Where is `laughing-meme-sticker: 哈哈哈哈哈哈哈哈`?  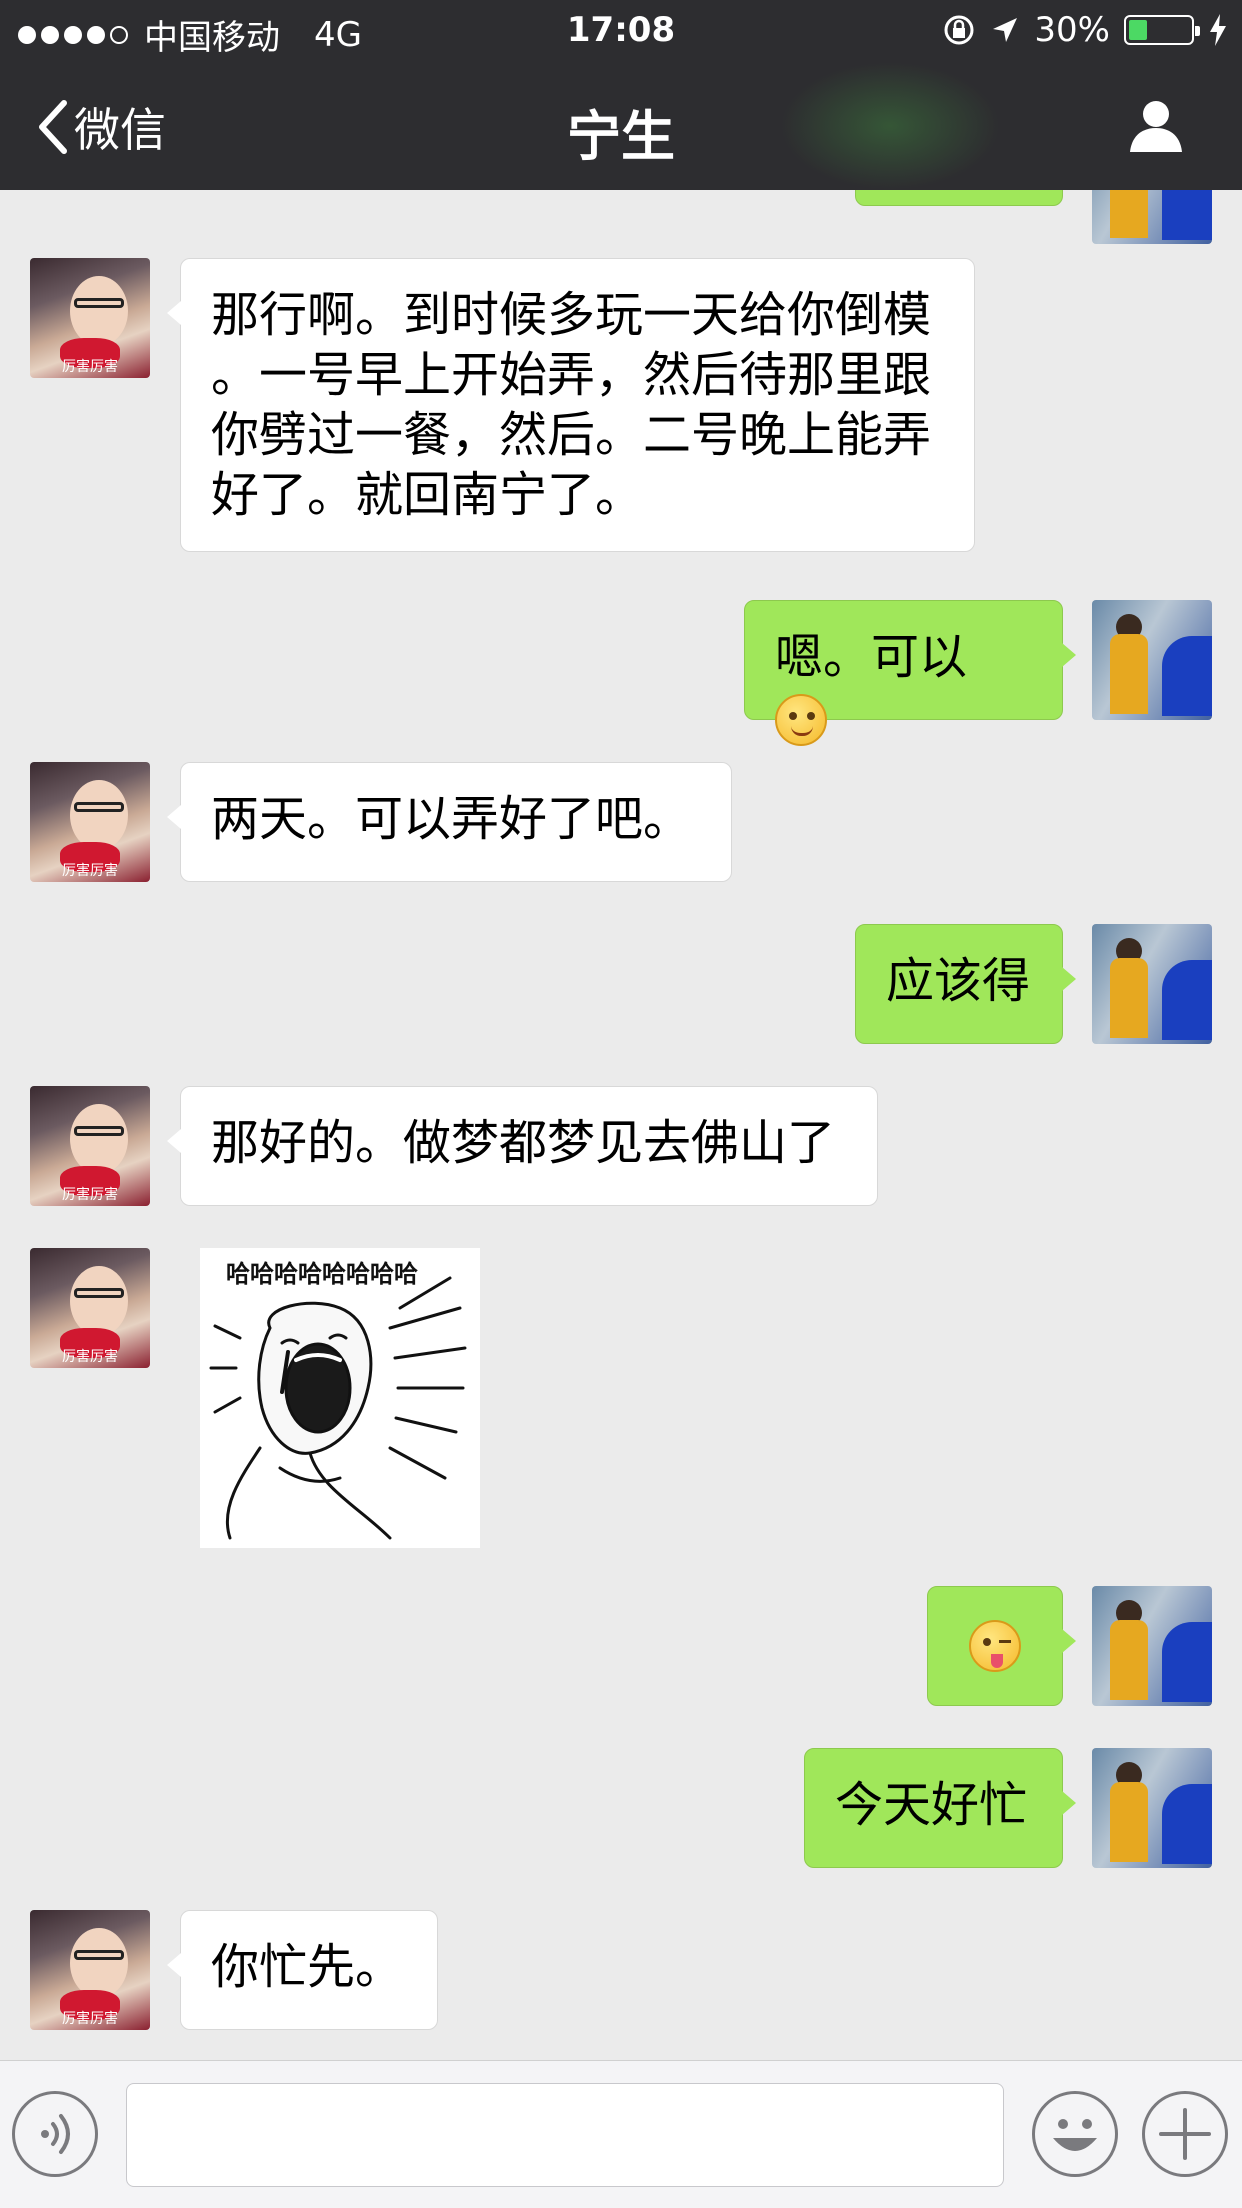
laughing-meme-sticker: 哈哈哈哈哈哈哈哈 is located at coordinates (340, 1398).